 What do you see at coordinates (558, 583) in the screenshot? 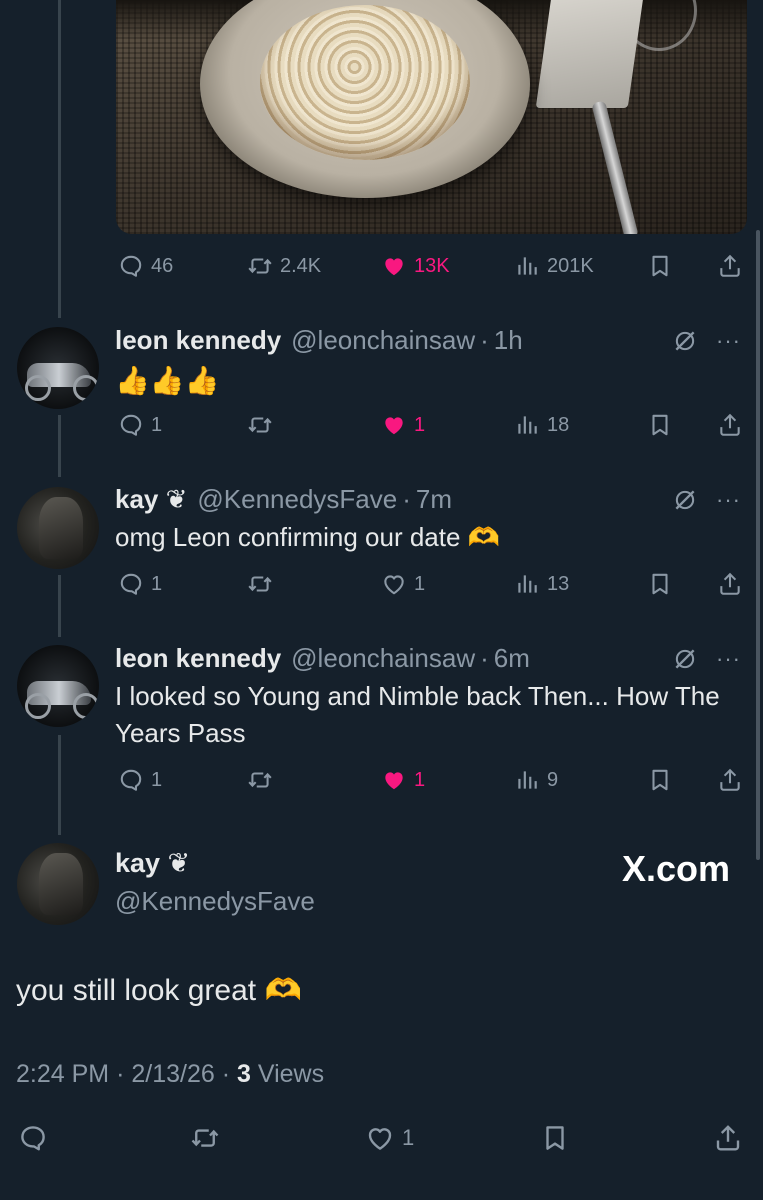
I see `views-count: 13` at bounding box center [558, 583].